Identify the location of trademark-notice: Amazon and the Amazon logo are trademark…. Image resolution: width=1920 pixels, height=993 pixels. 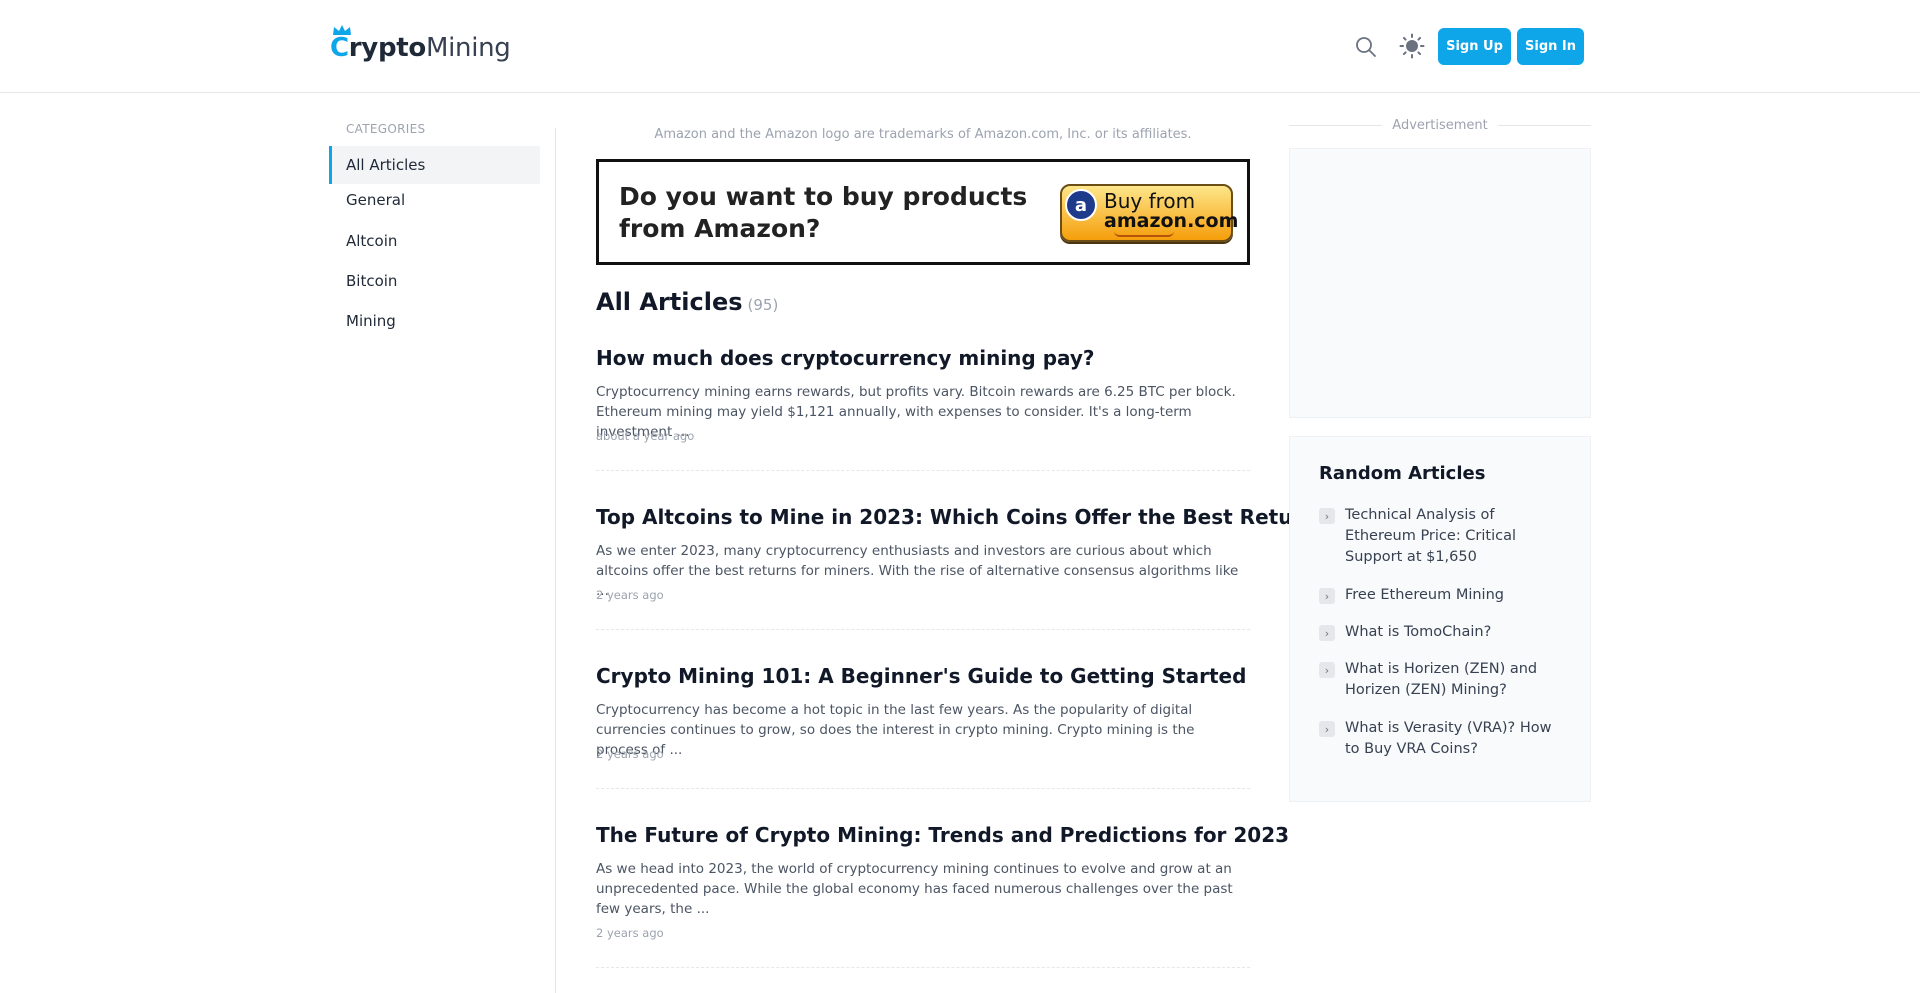
(923, 134).